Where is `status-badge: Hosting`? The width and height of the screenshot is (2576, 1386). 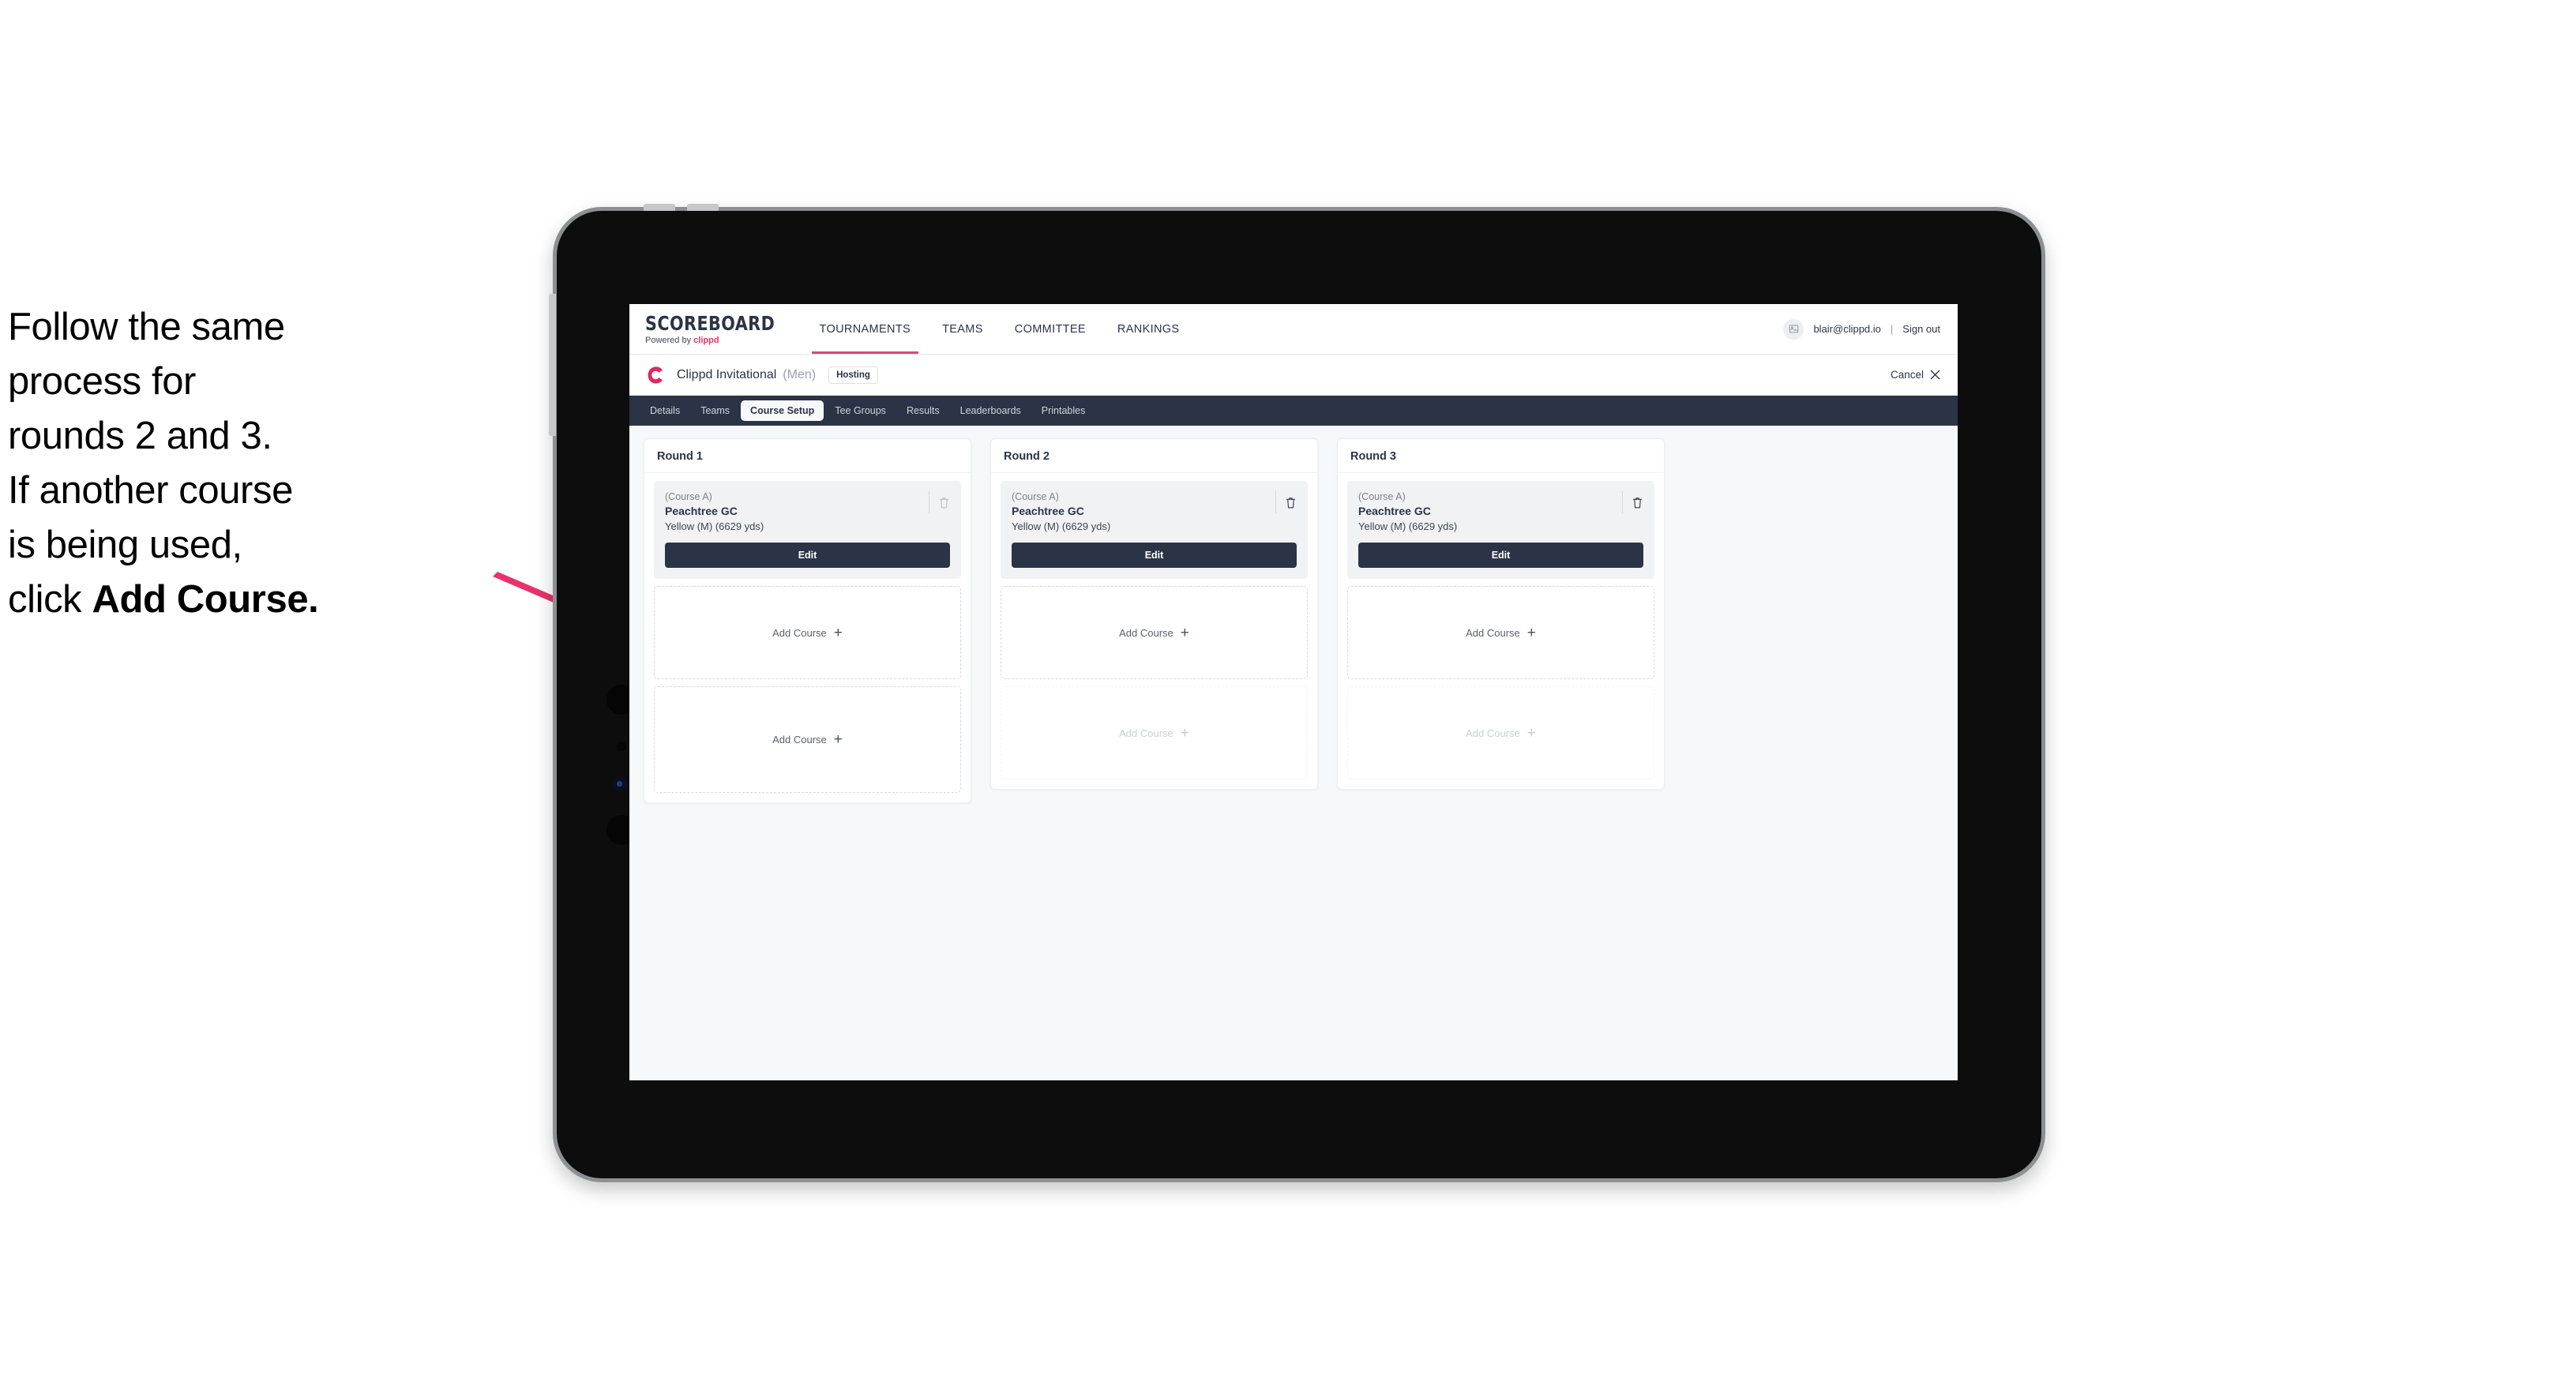 status-badge: Hosting is located at coordinates (853, 375).